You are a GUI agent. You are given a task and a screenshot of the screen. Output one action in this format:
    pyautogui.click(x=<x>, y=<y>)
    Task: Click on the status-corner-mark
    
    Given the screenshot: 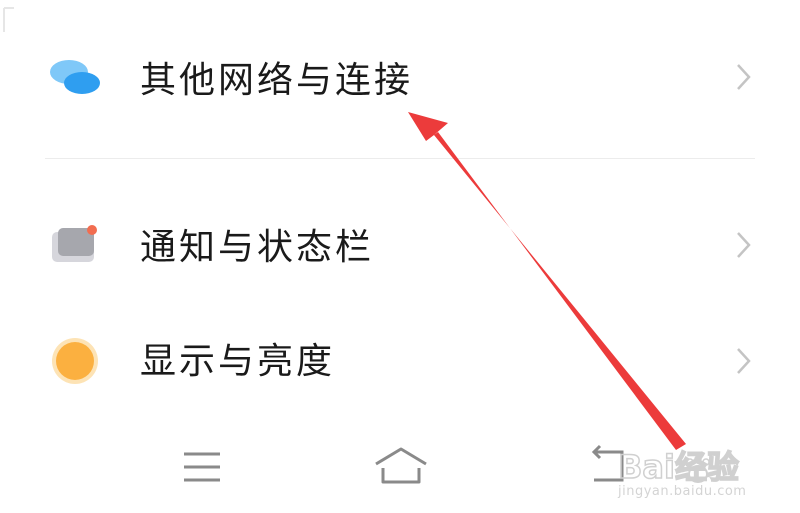 What is the action you would take?
    pyautogui.click(x=8, y=19)
    